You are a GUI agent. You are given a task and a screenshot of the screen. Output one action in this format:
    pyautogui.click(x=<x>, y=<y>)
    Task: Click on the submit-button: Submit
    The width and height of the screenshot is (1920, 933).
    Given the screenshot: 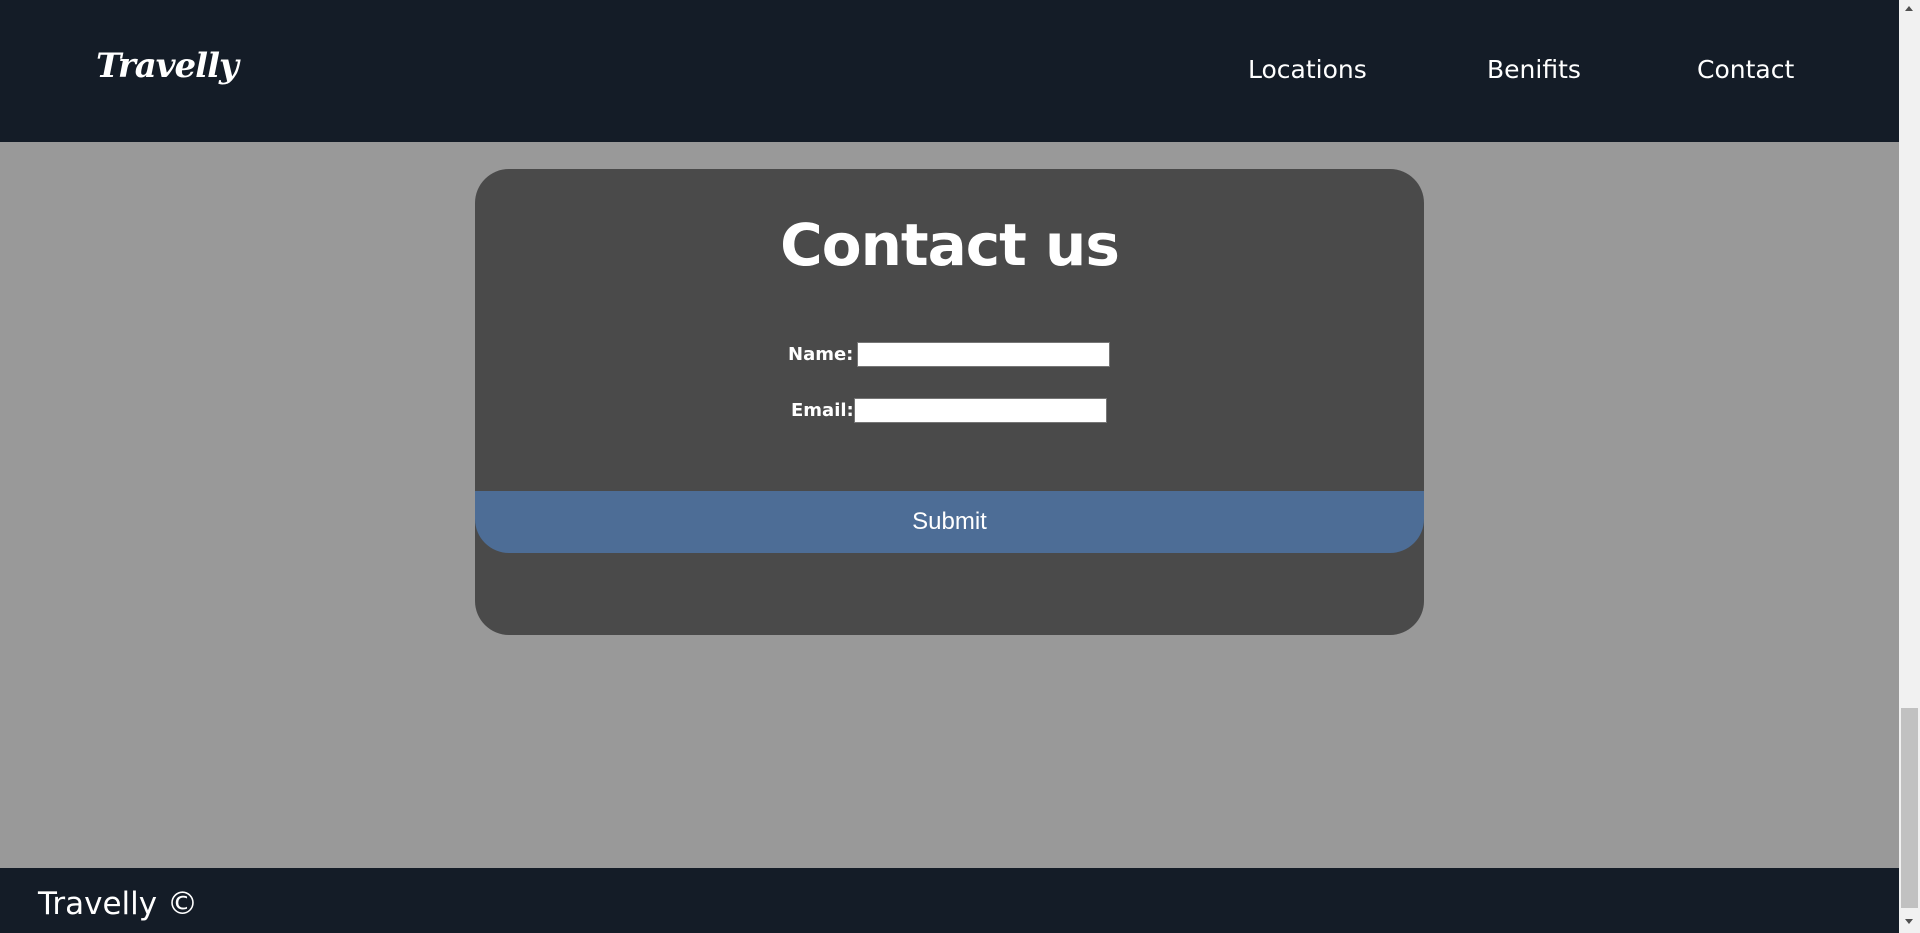 What is the action you would take?
    pyautogui.click(x=949, y=522)
    